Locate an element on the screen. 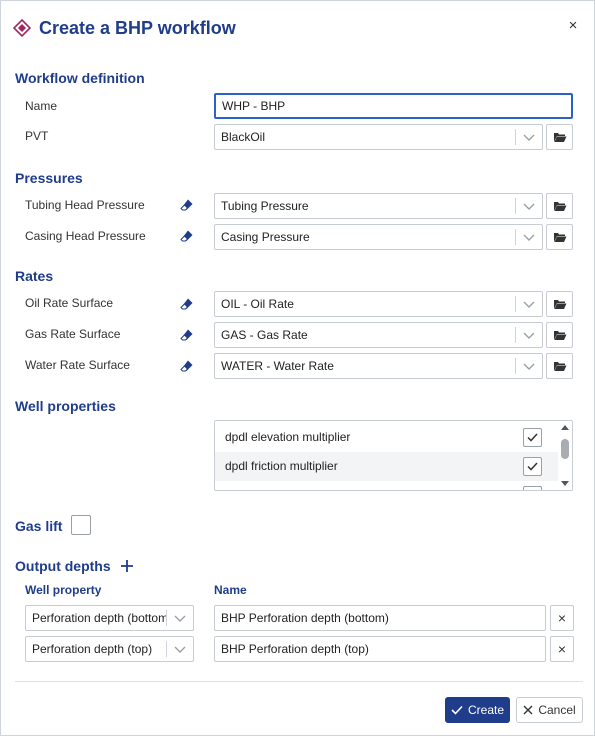  tubing-head-pressure-label: Tubing Head Pressure is located at coordinates (85, 205).